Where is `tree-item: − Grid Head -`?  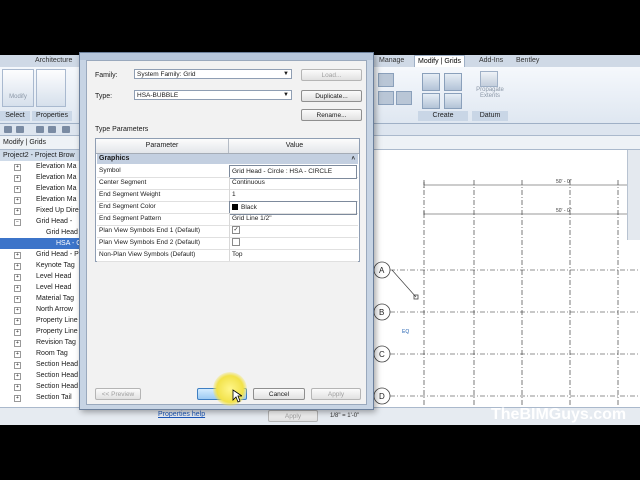
tree-item: − Grid Head - is located at coordinates (40, 221).